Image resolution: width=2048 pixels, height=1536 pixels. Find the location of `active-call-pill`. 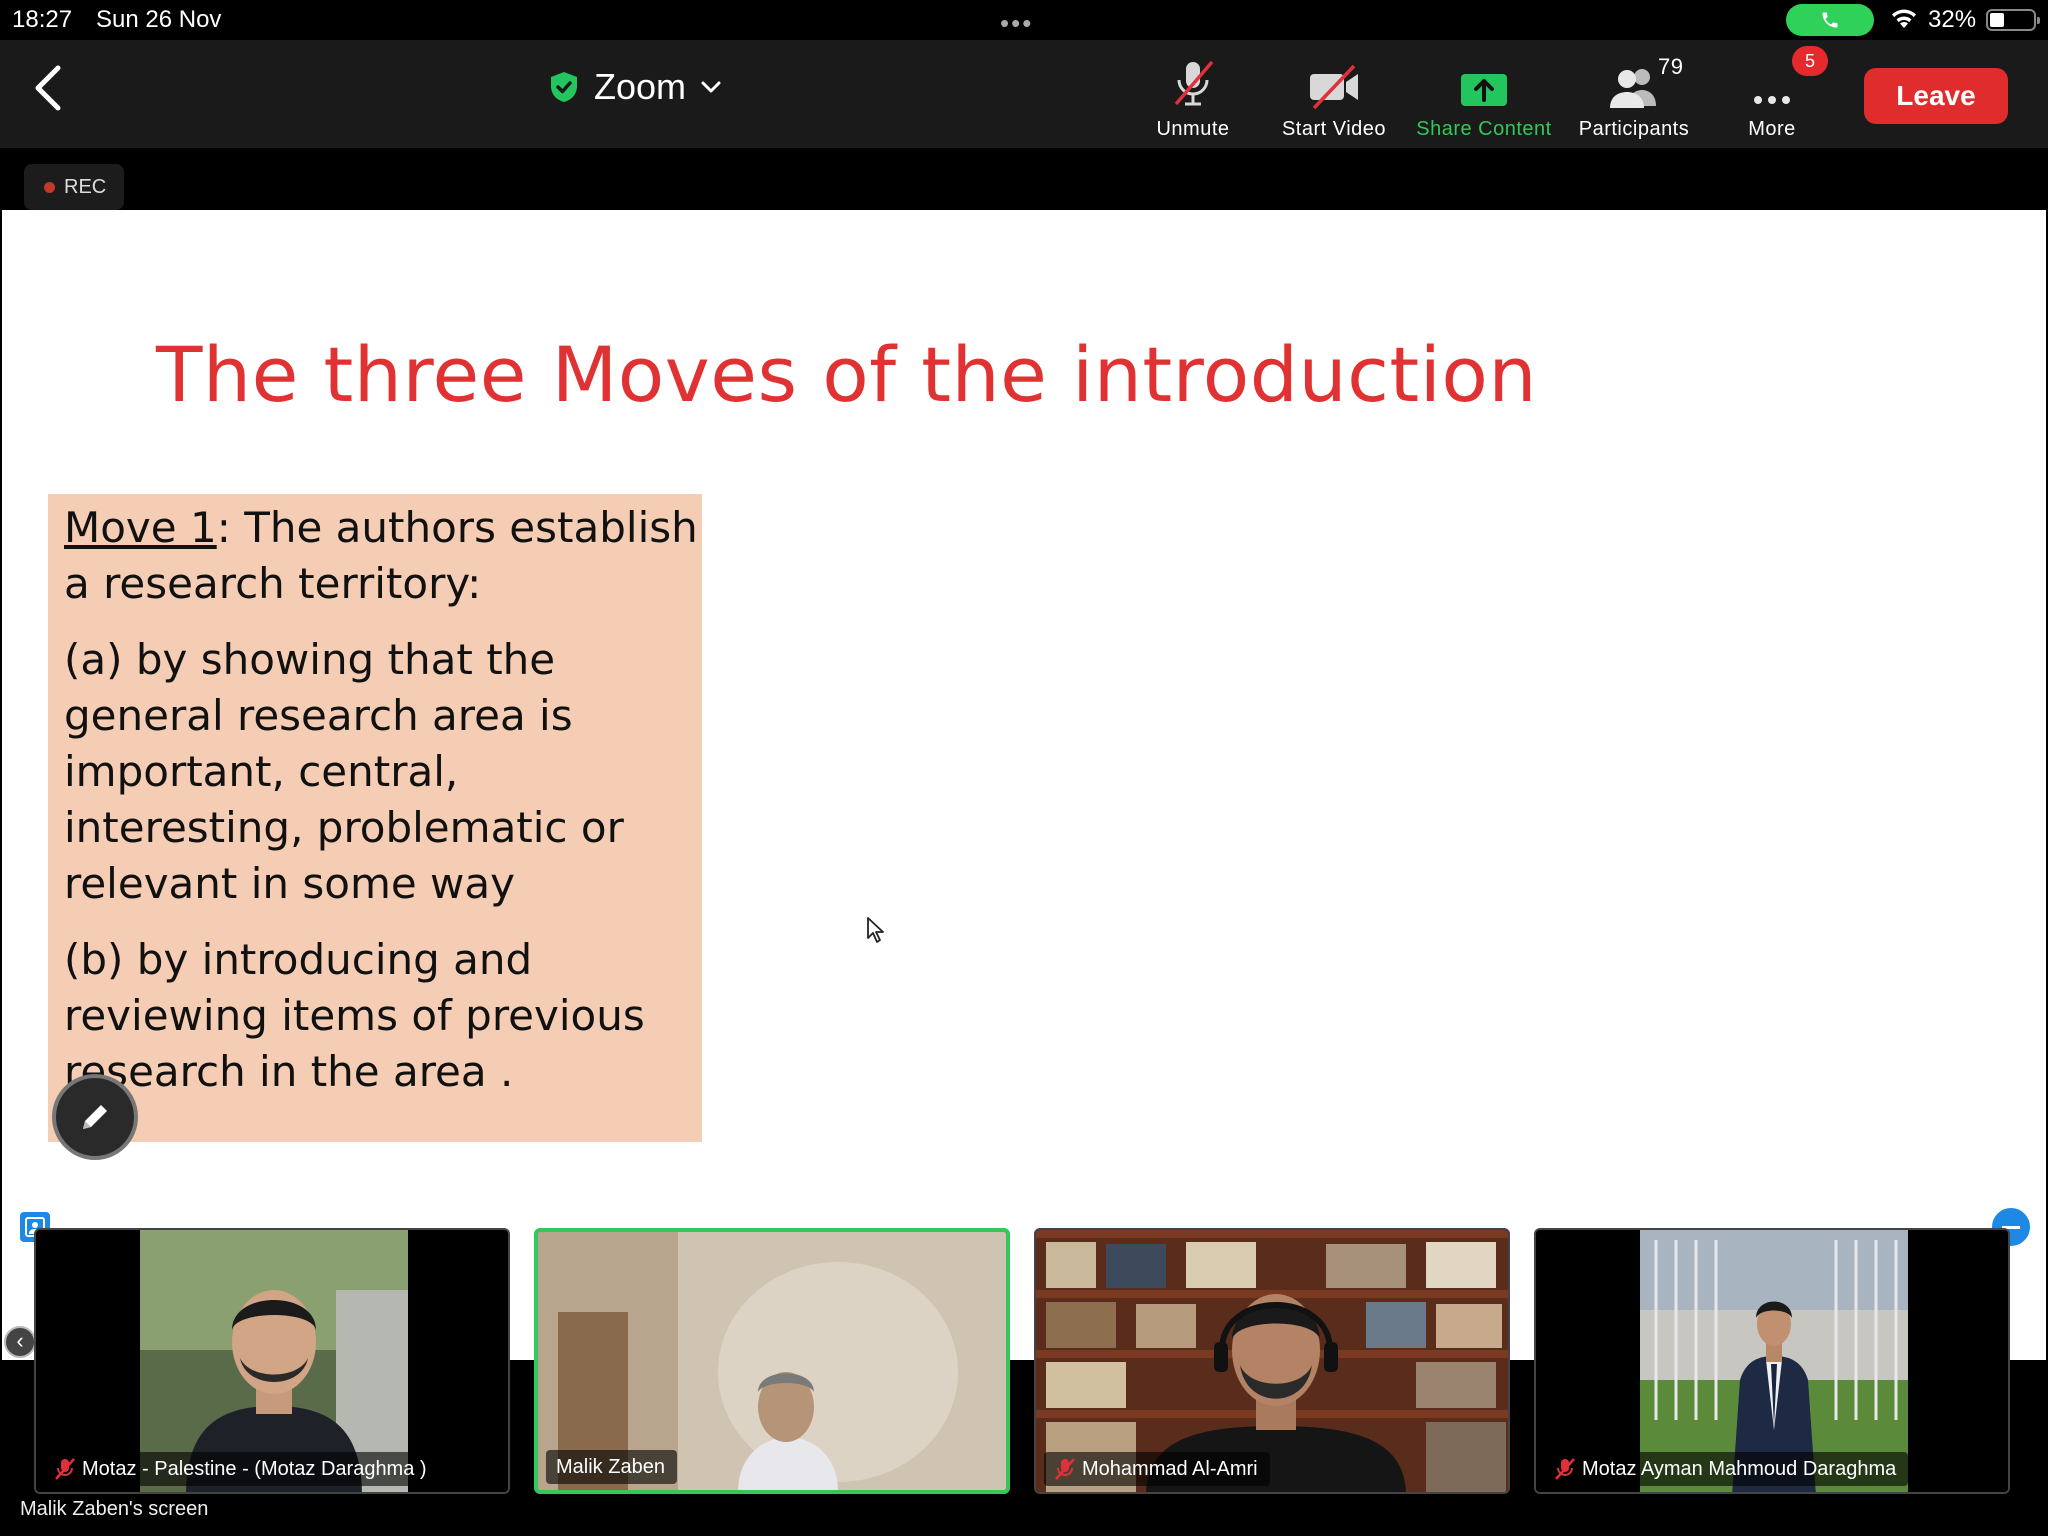

active-call-pill is located at coordinates (1830, 20).